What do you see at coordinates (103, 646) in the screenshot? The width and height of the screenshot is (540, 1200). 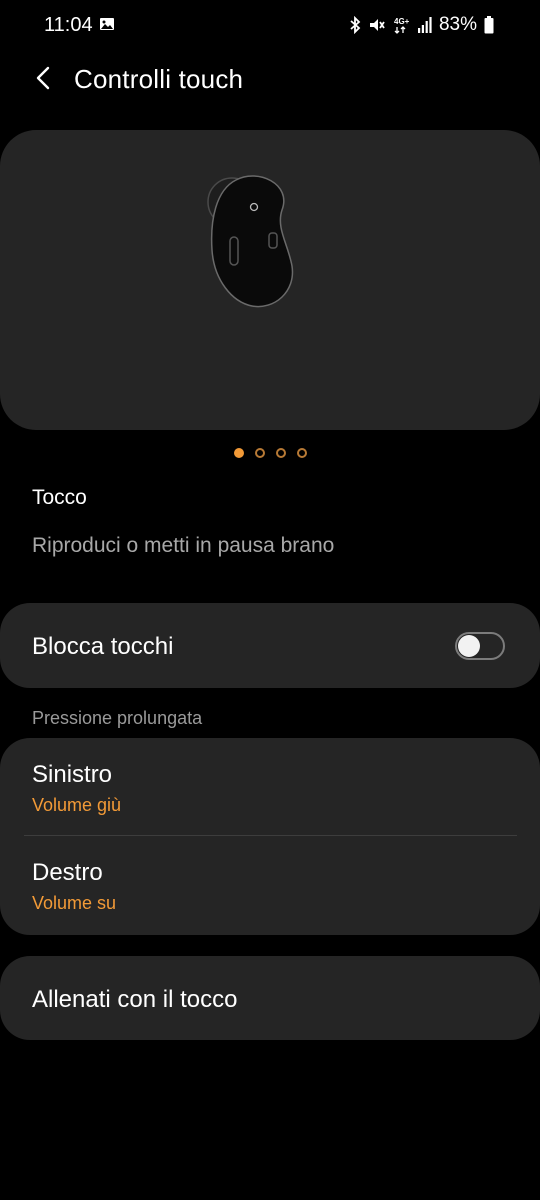 I see `lock-touch-label: Blocca tocchi` at bounding box center [103, 646].